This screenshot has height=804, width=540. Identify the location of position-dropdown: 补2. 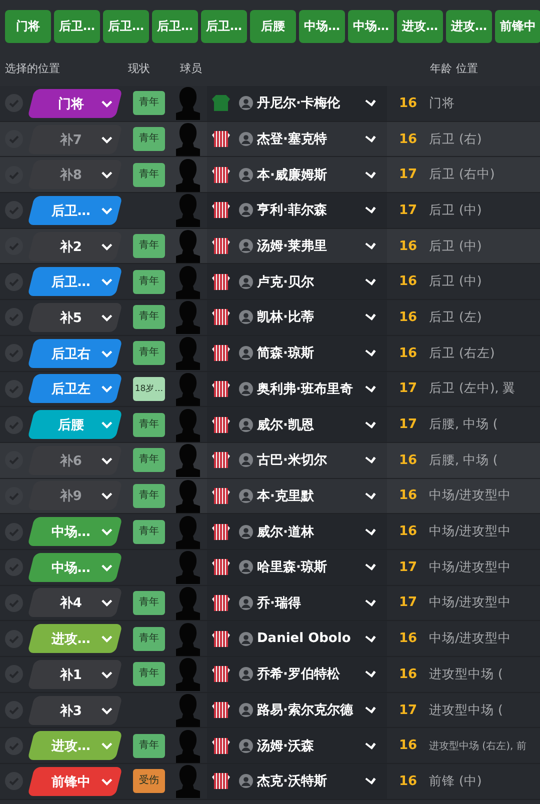
(75, 246).